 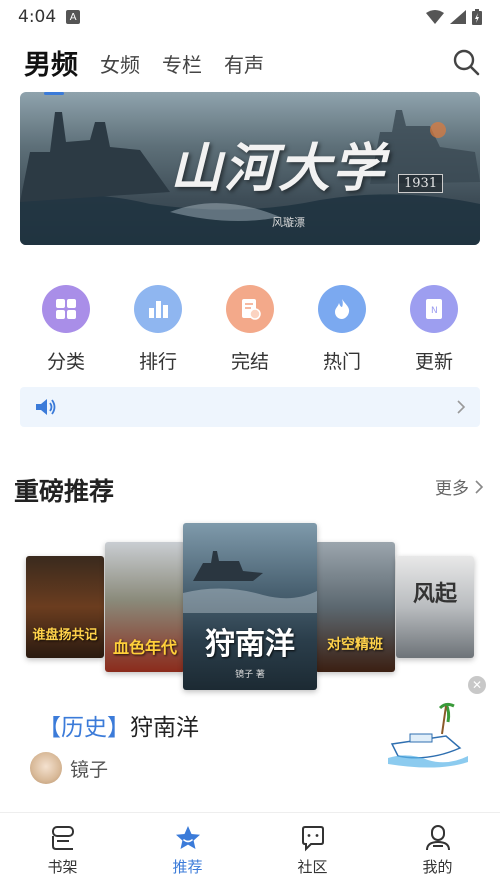 I want to click on category-update: N 更新, so click(x=434, y=329).